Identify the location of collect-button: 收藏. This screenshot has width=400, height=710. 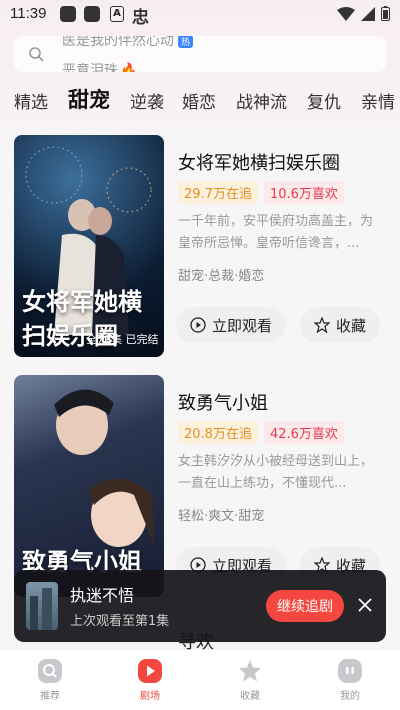
(340, 325).